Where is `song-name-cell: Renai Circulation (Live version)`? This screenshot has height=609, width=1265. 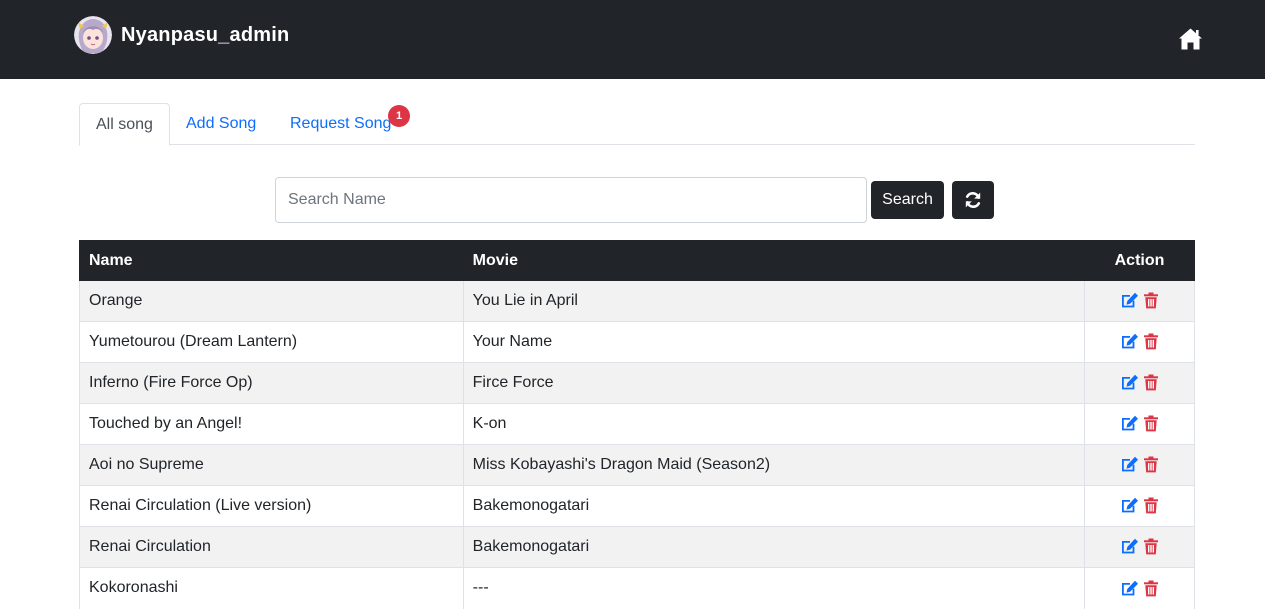 song-name-cell: Renai Circulation (Live version) is located at coordinates (271, 506).